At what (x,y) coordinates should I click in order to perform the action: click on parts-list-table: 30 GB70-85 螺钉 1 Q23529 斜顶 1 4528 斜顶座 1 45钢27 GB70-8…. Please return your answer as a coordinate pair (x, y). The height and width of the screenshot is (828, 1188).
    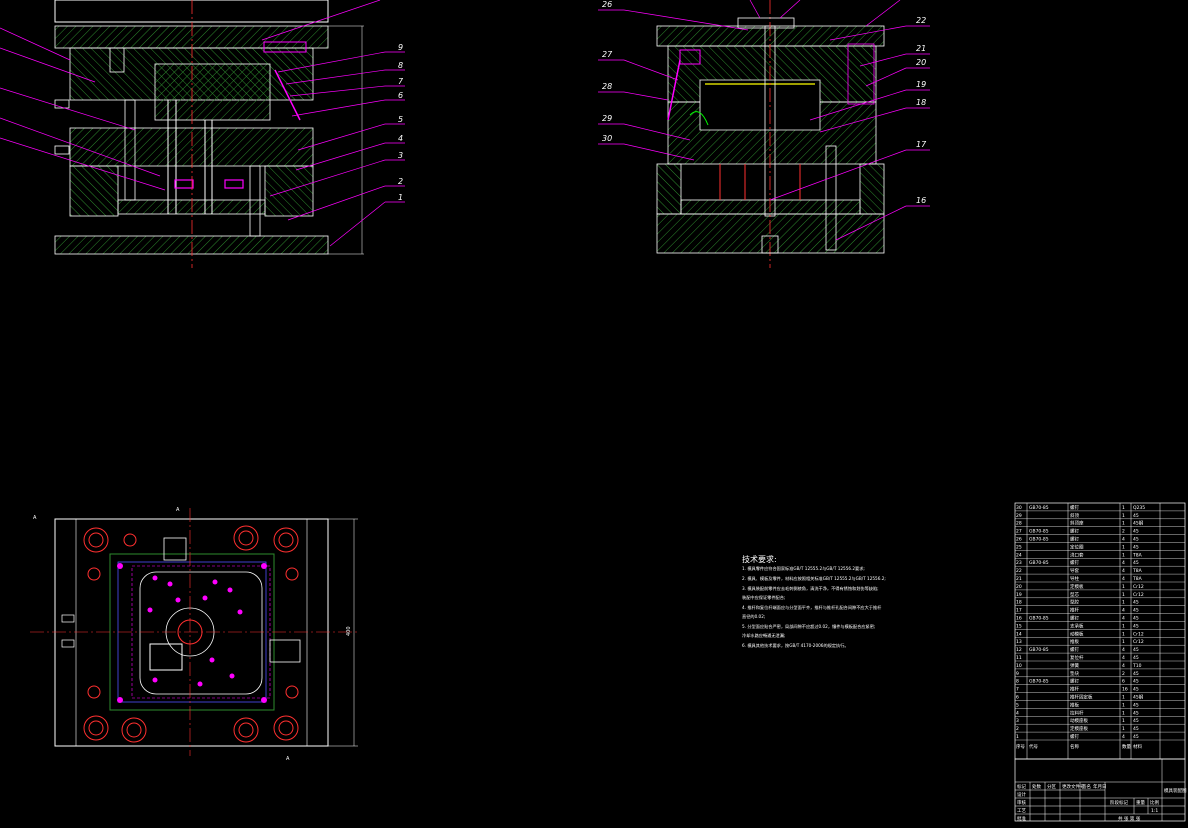
    Looking at the image, I should click on (1100, 631).